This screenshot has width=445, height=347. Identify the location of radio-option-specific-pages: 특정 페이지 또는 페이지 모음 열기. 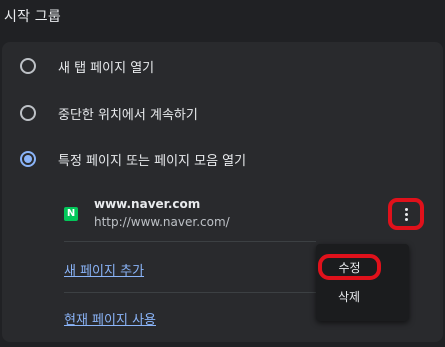
(133, 159).